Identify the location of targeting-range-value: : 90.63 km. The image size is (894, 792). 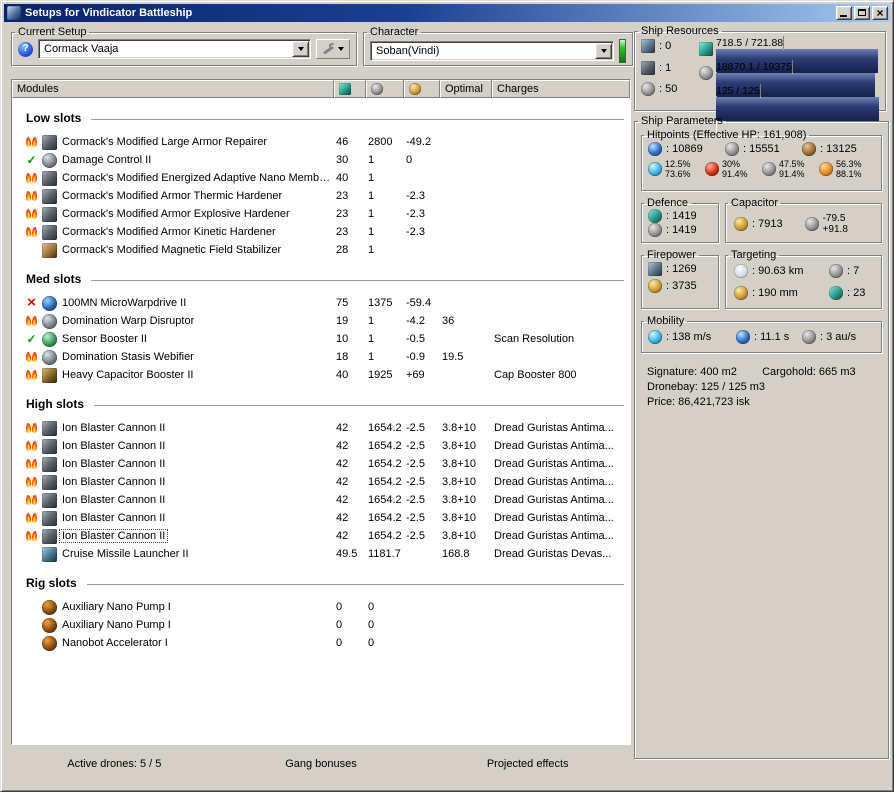
(778, 271).